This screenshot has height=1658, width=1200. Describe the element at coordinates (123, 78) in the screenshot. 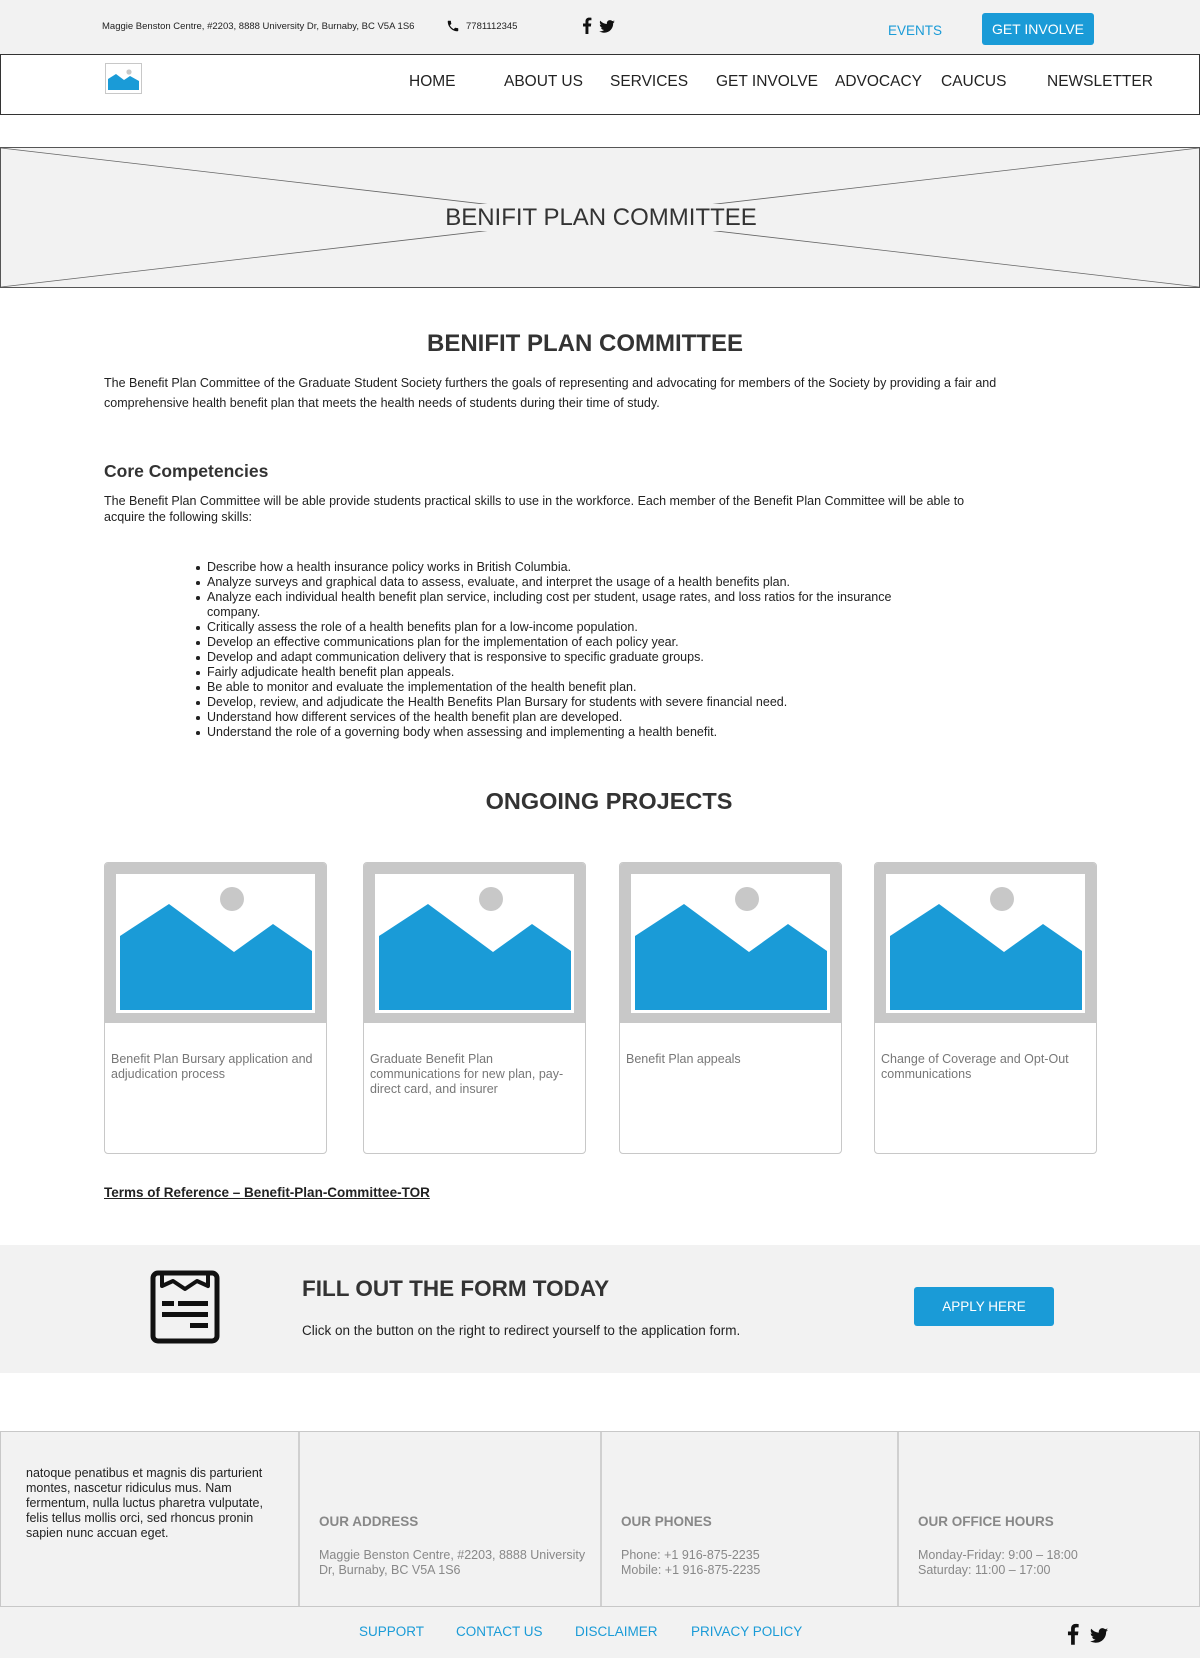

I see `logo-image-icon` at that location.